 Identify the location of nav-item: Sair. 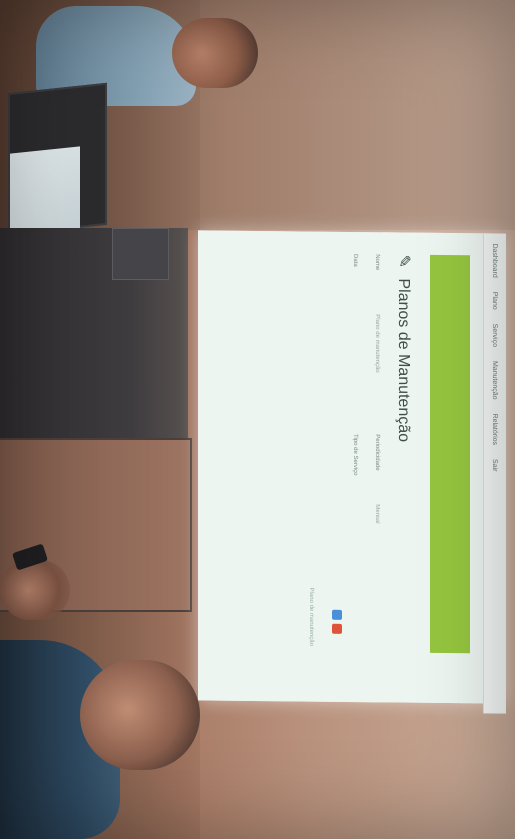
(495, 465).